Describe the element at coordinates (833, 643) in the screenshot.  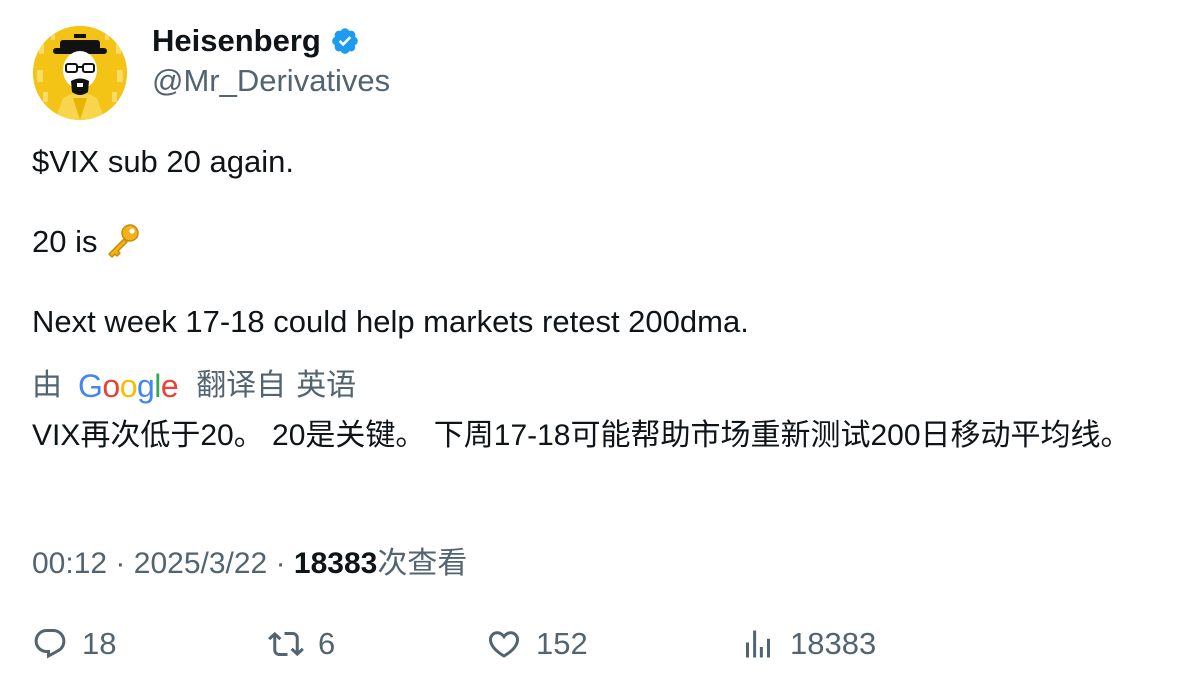
I see `views-action-count: 18383` at that location.